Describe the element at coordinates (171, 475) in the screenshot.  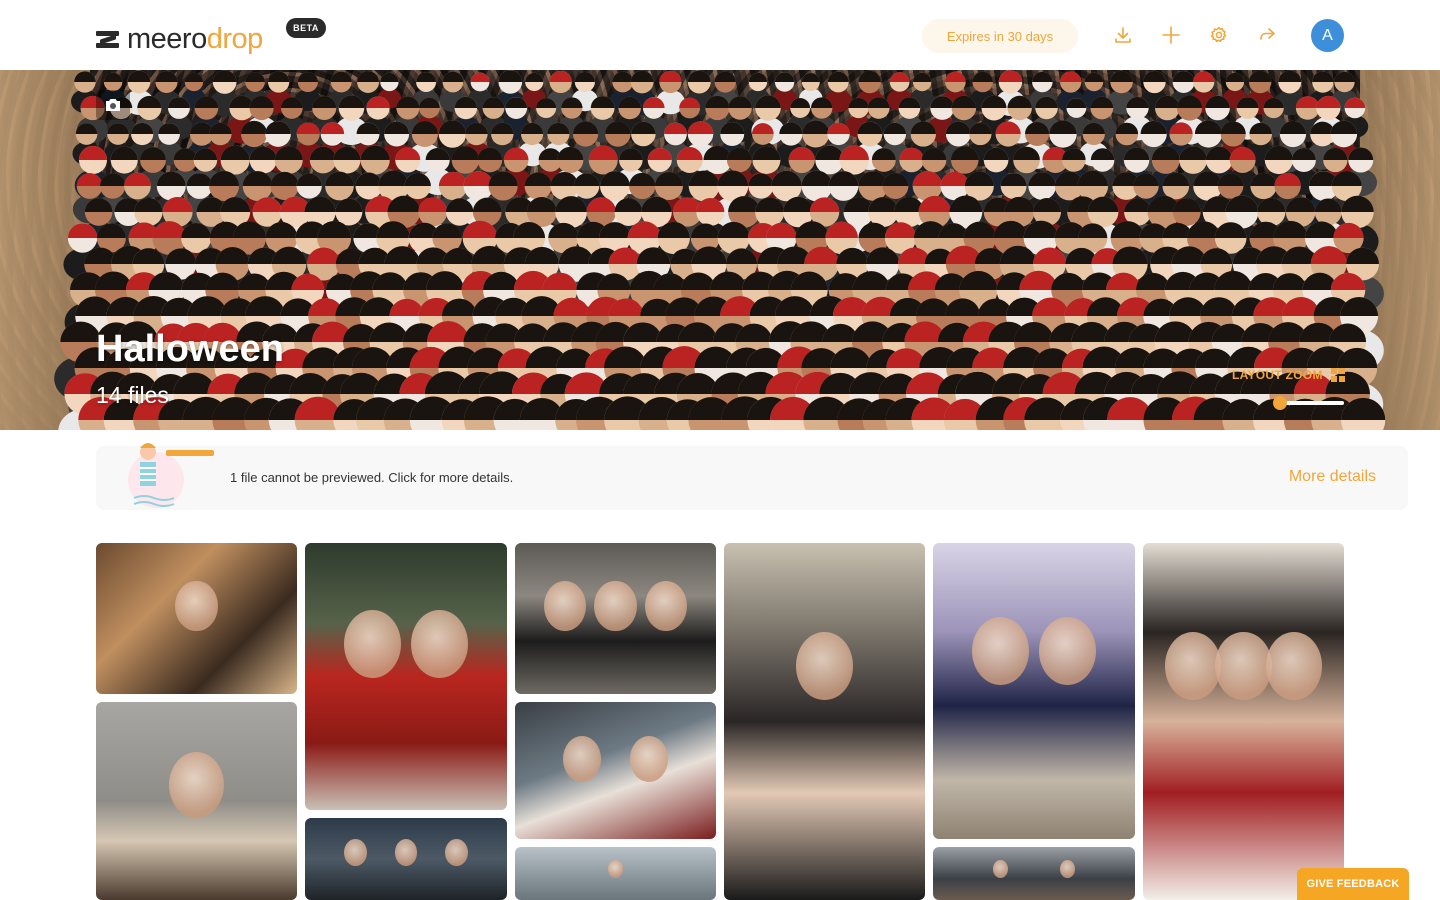
I see `telescope-person-illustration` at that location.